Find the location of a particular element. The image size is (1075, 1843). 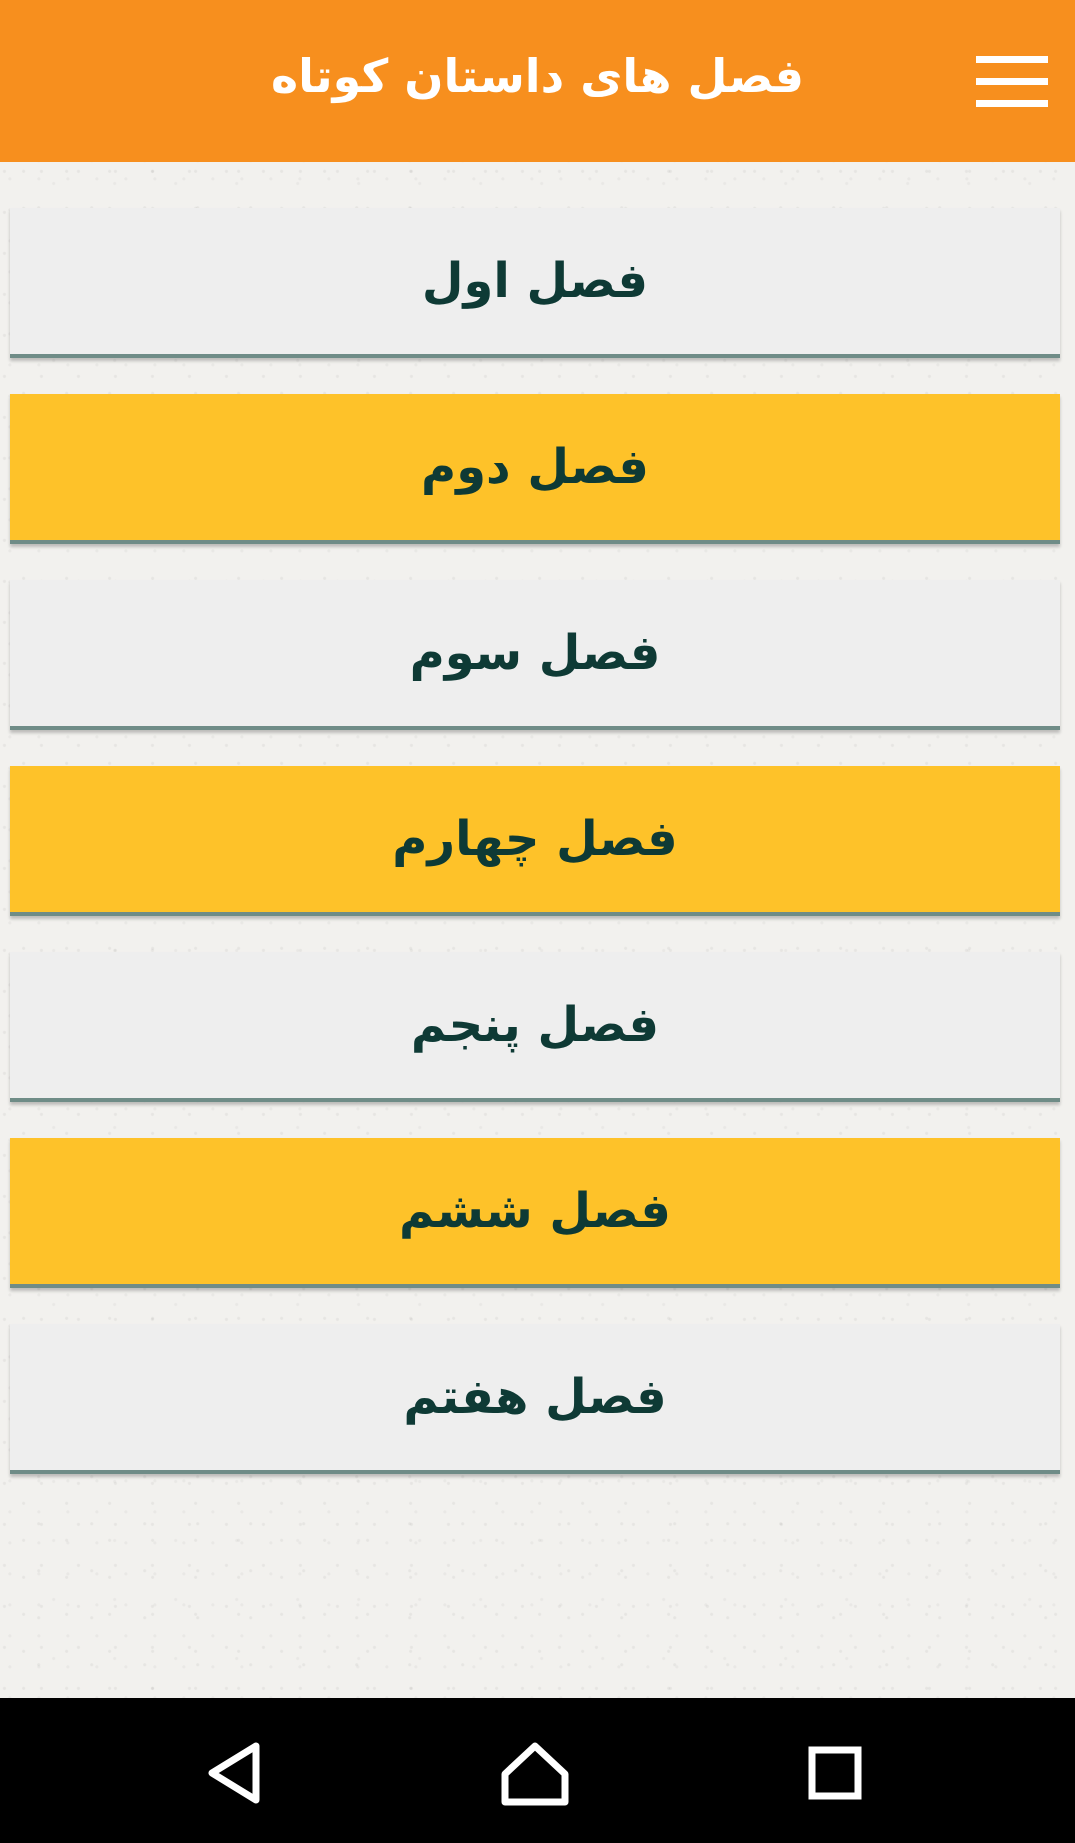

chapter-label: فصل اول is located at coordinates (535, 281).